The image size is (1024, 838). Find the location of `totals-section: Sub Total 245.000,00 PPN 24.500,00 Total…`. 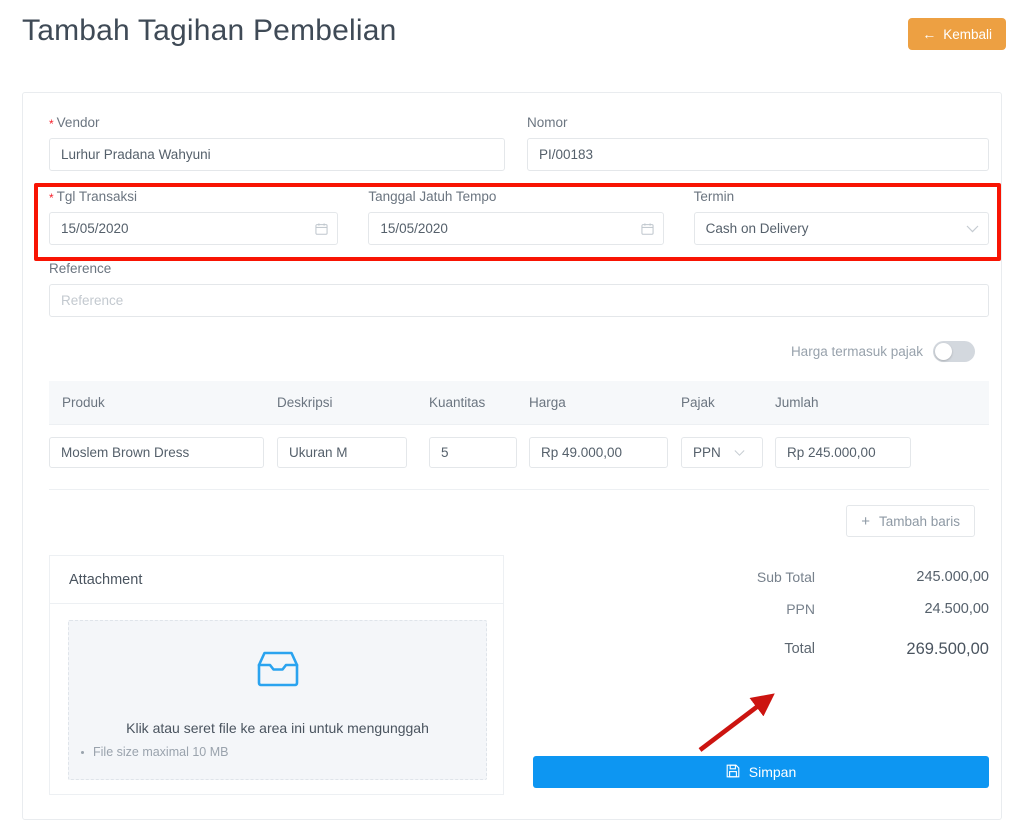

totals-section: Sub Total 245.000,00 PPN 24.500,00 Total… is located at coordinates (761, 613).